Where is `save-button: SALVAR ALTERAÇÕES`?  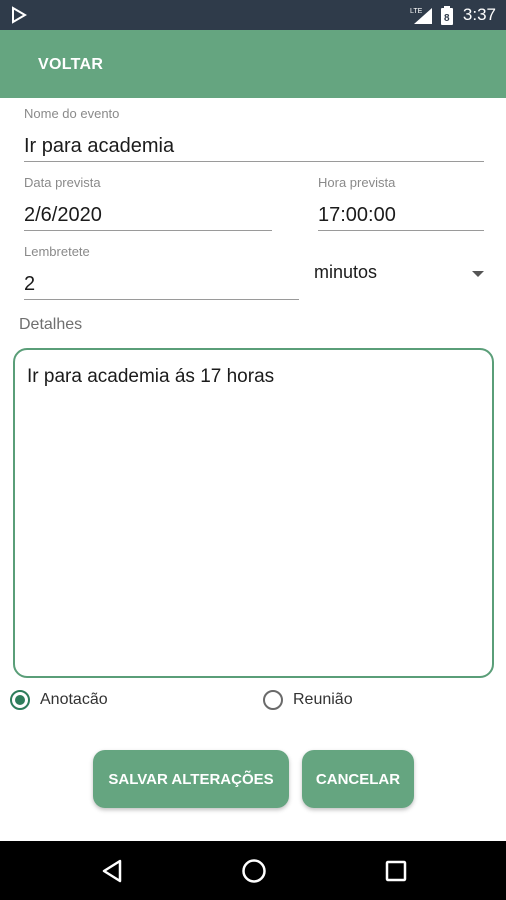 save-button: SALVAR ALTERAÇÕES is located at coordinates (191, 779).